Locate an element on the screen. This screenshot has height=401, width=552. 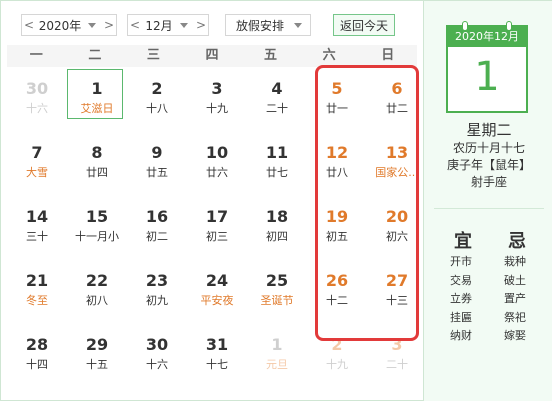
weekday-label: 五 is located at coordinates (271, 55).